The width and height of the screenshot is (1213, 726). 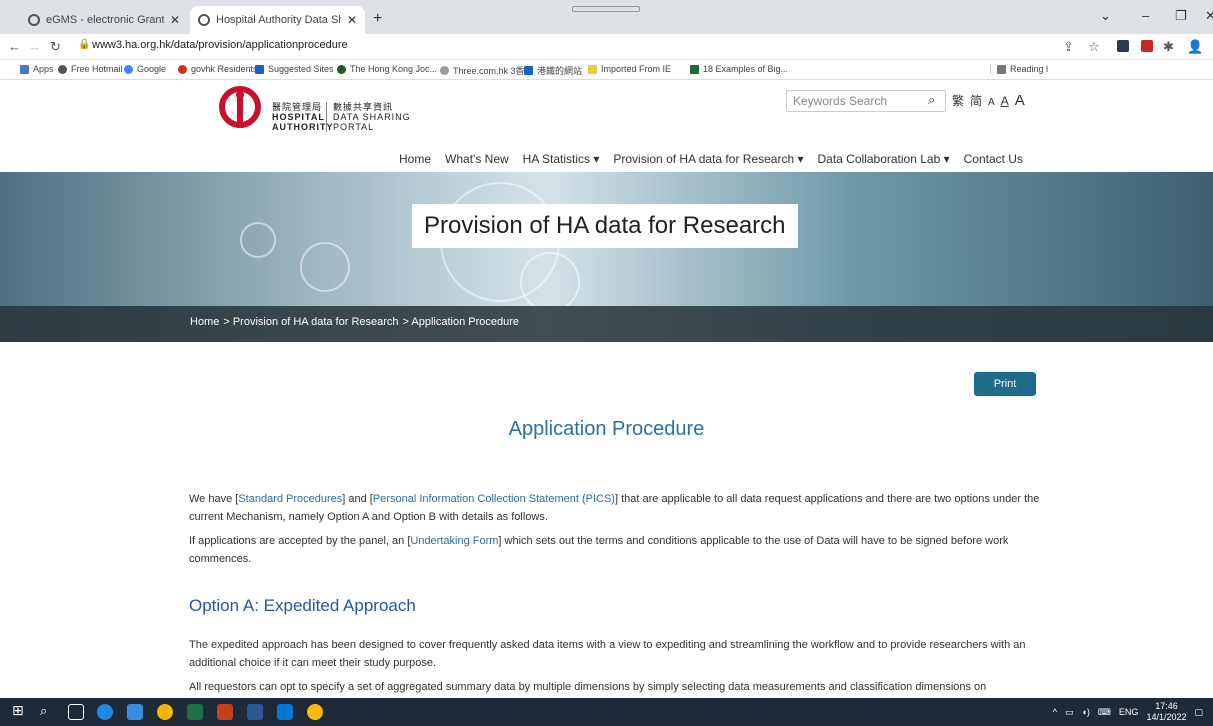 What do you see at coordinates (285, 712) in the screenshot?
I see `outlook-icon` at bounding box center [285, 712].